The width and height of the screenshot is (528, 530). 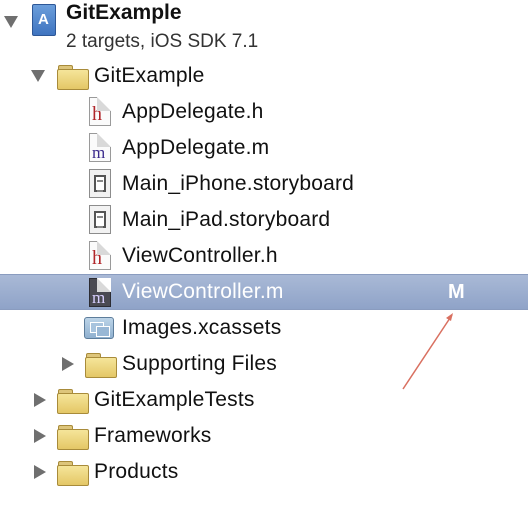 What do you see at coordinates (193, 111) in the screenshot?
I see `row-label: AppDelegate.h` at bounding box center [193, 111].